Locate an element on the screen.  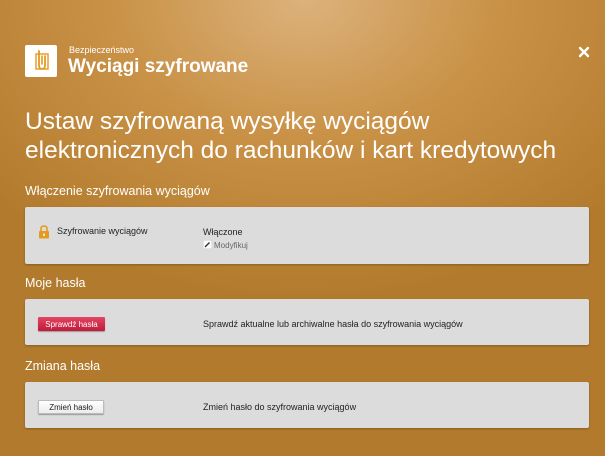
pencil-icon is located at coordinates (207, 244).